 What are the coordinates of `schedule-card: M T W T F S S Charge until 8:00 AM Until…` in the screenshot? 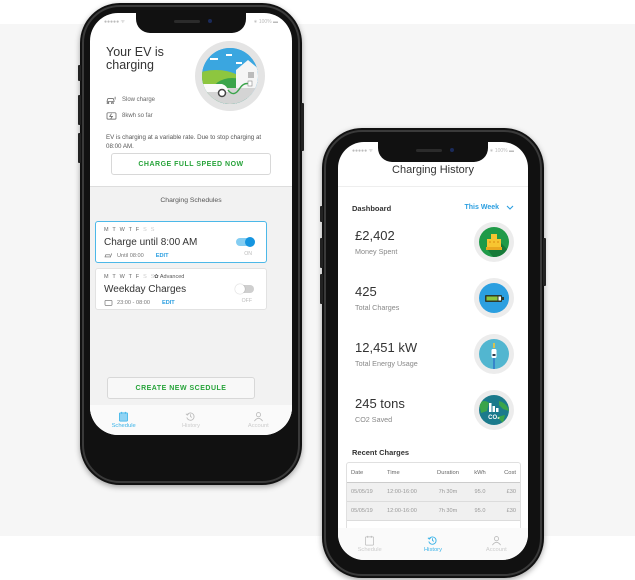 It's located at (181, 242).